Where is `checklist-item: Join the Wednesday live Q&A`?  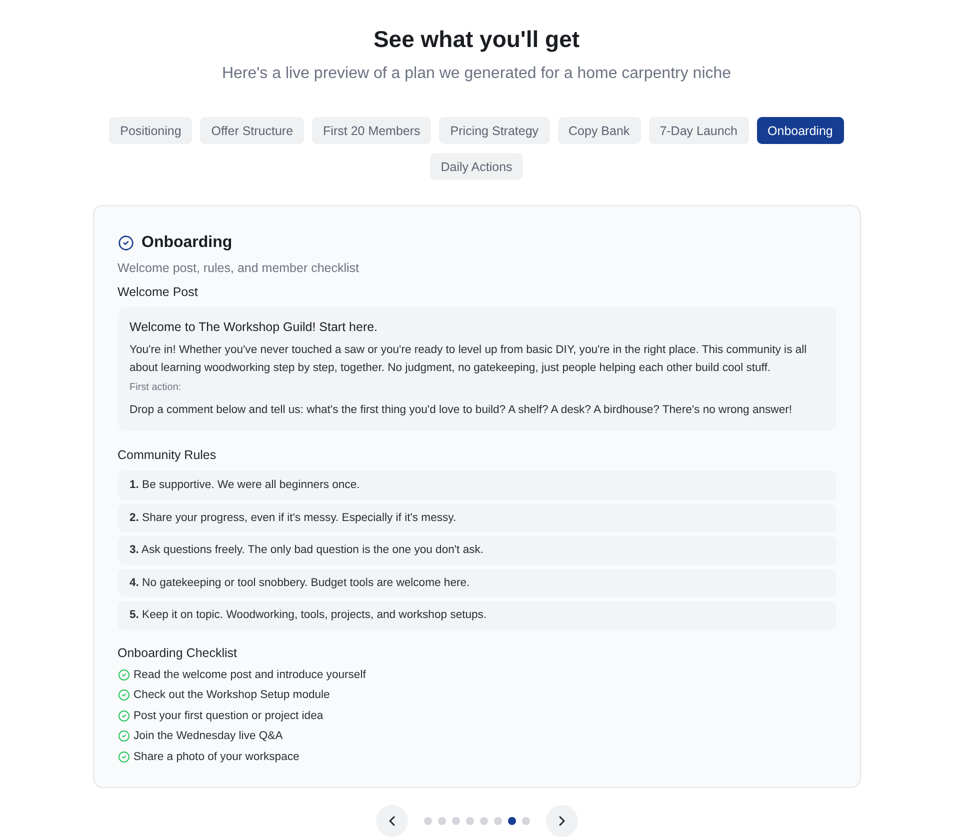
checklist-item: Join the Wednesday live Q&A is located at coordinates (208, 736).